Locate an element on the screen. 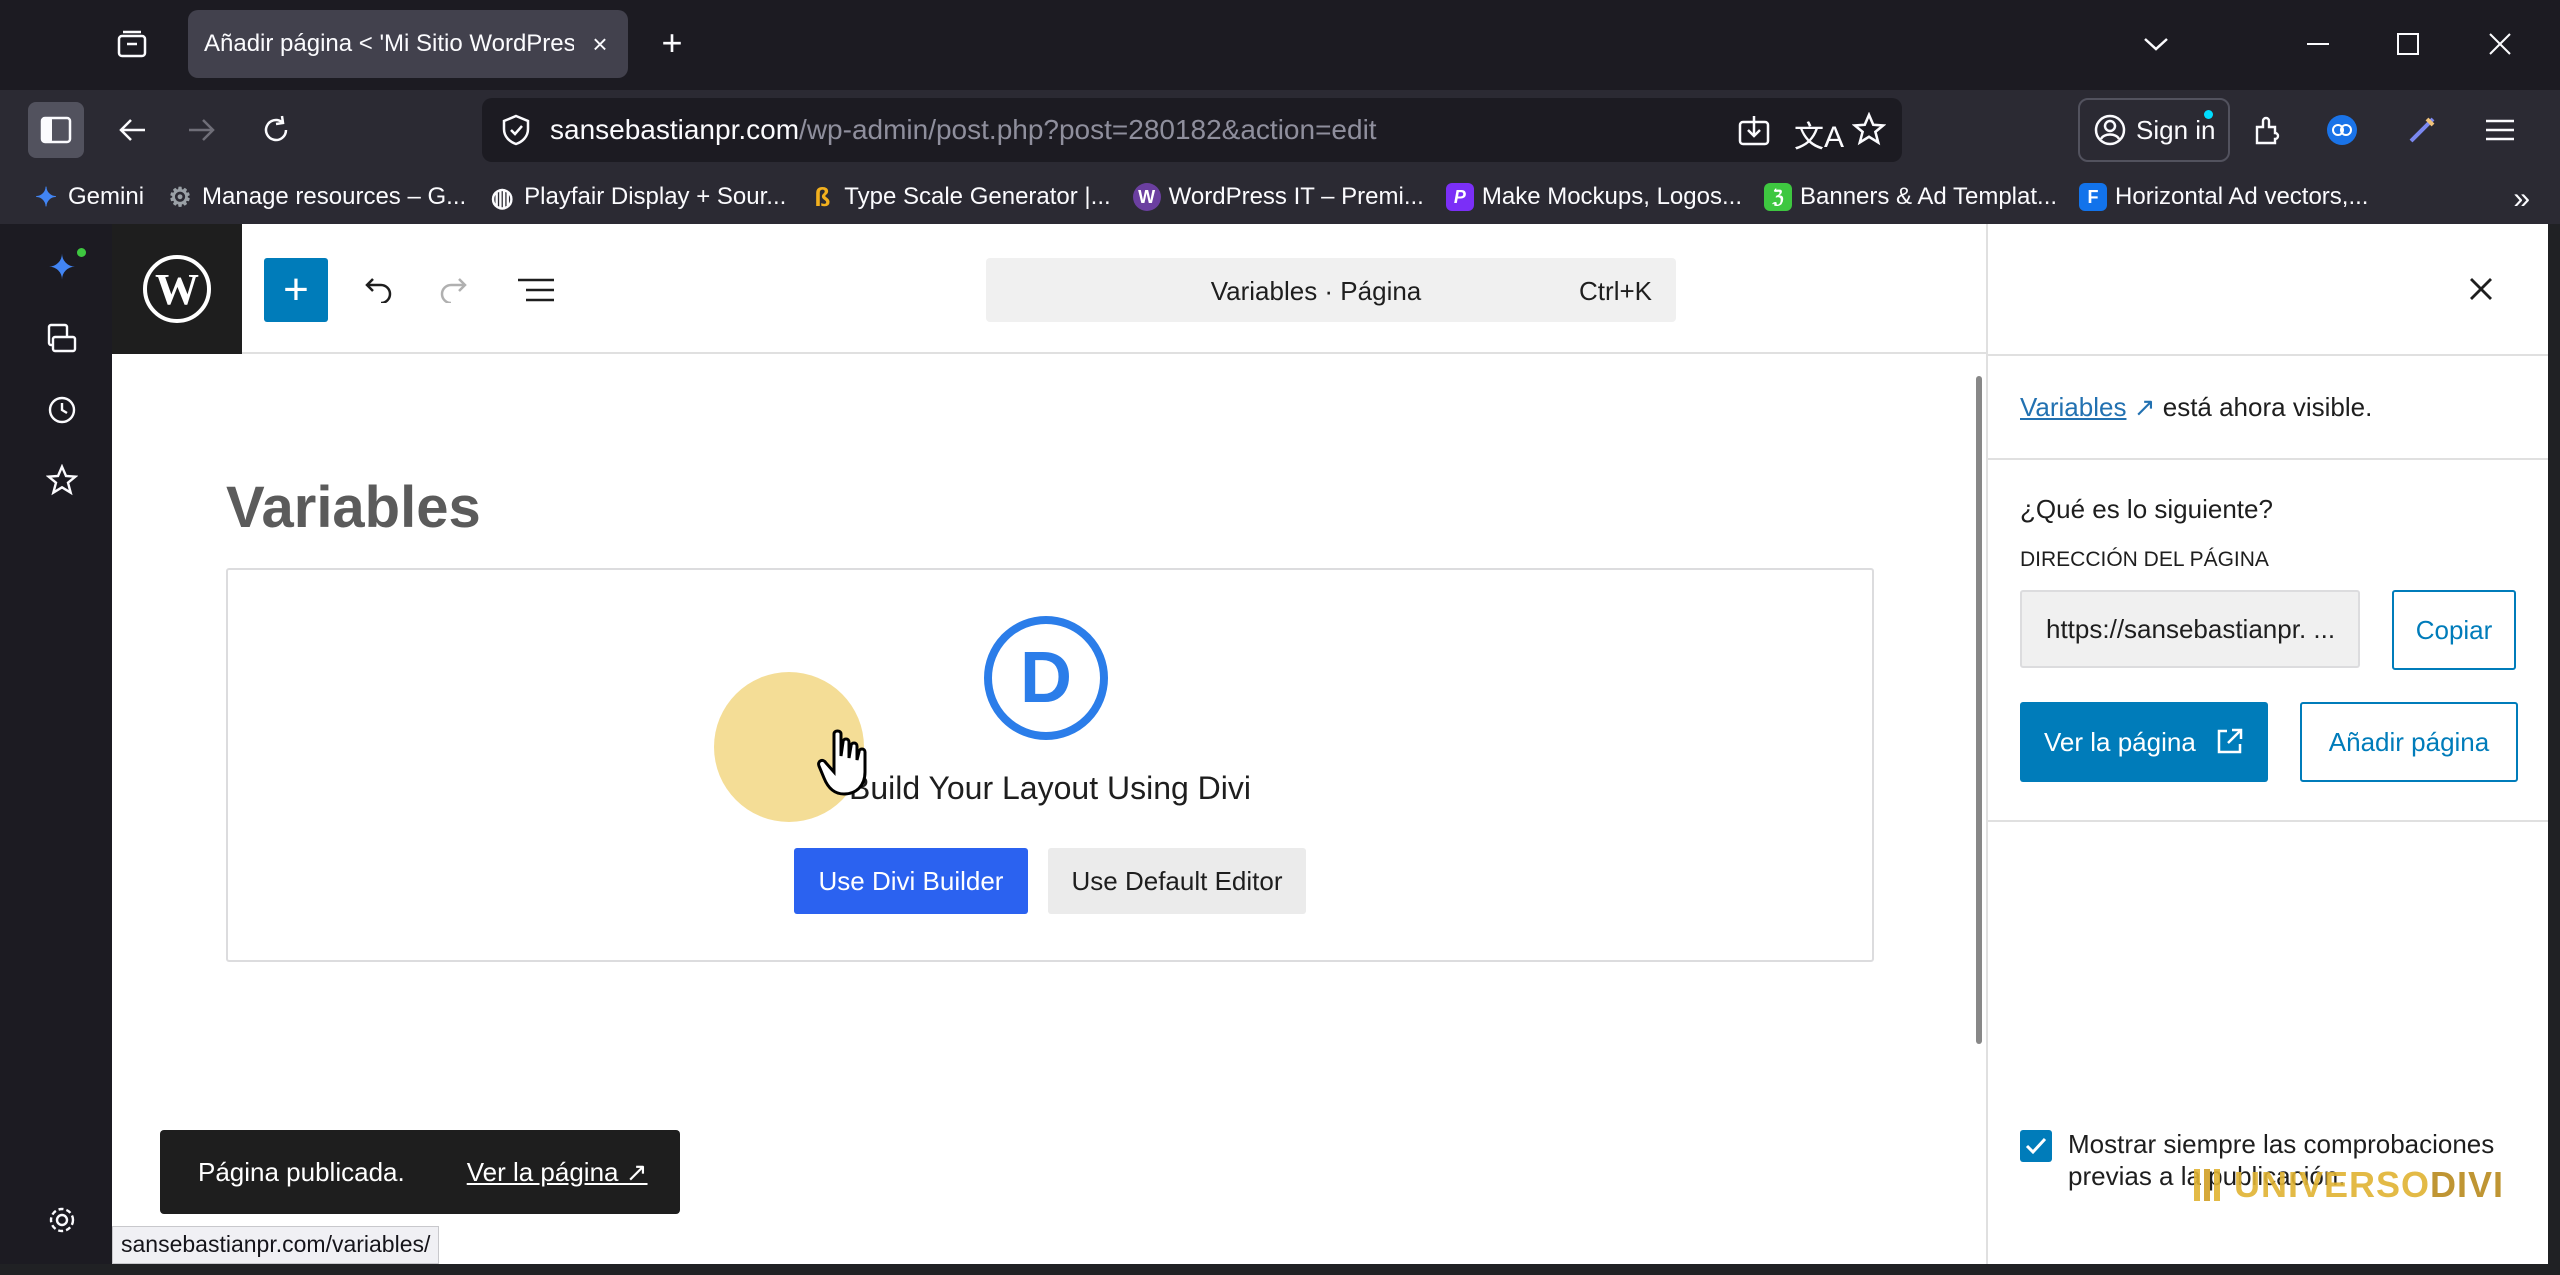  tab-list-icon is located at coordinates (132, 44).